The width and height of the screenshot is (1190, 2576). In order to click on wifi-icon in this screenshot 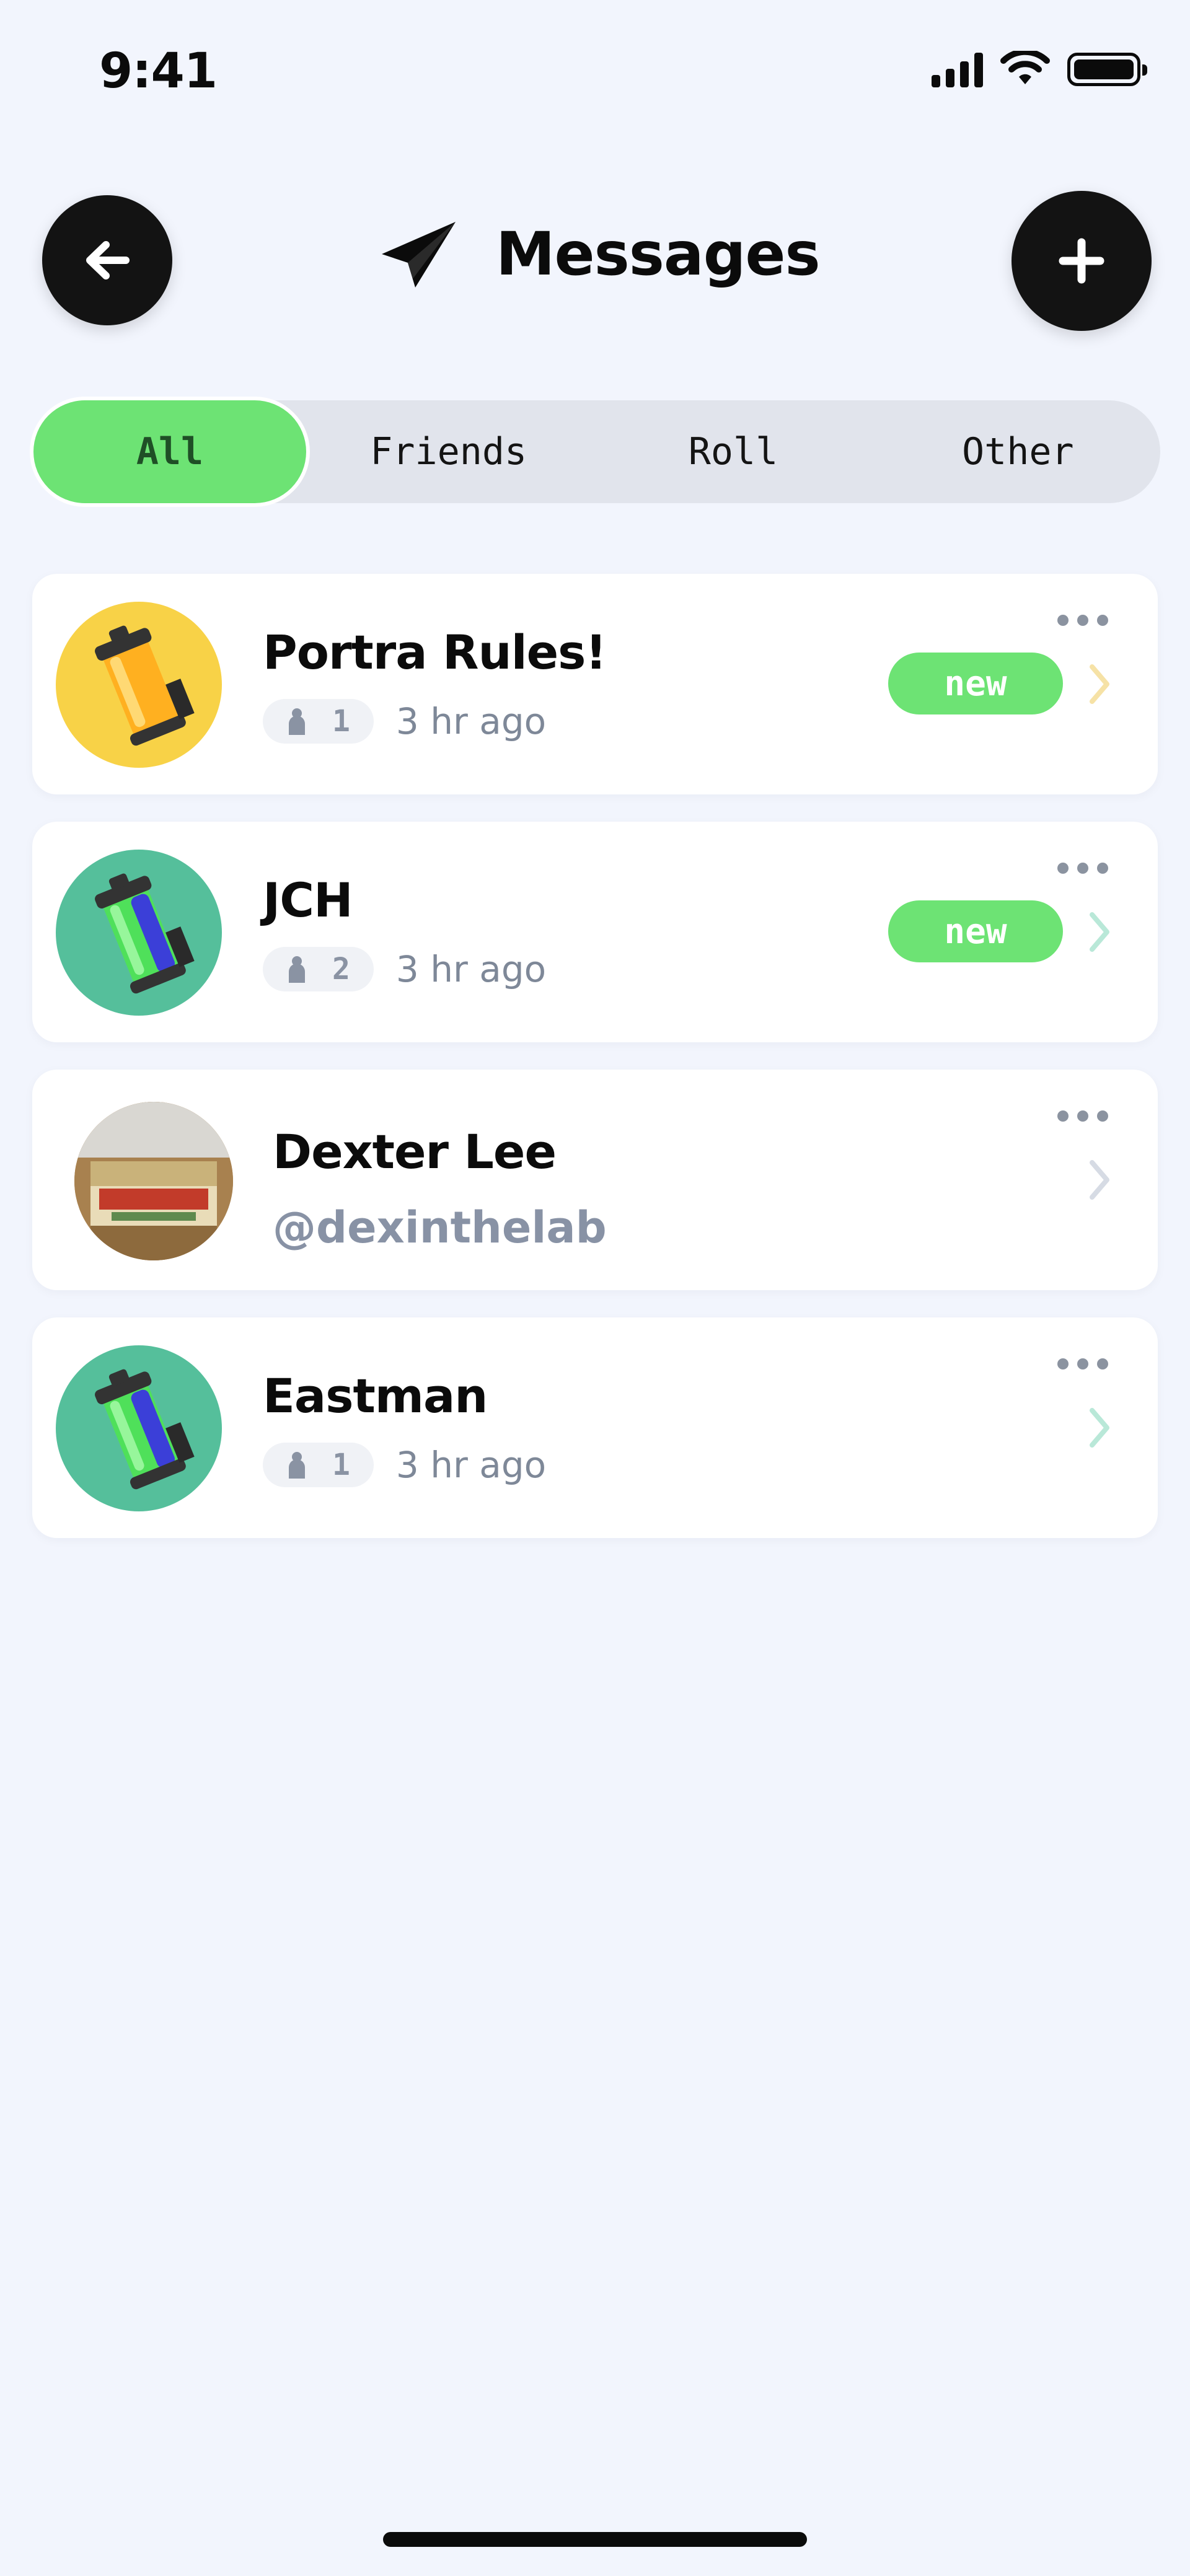, I will do `click(1025, 67)`.